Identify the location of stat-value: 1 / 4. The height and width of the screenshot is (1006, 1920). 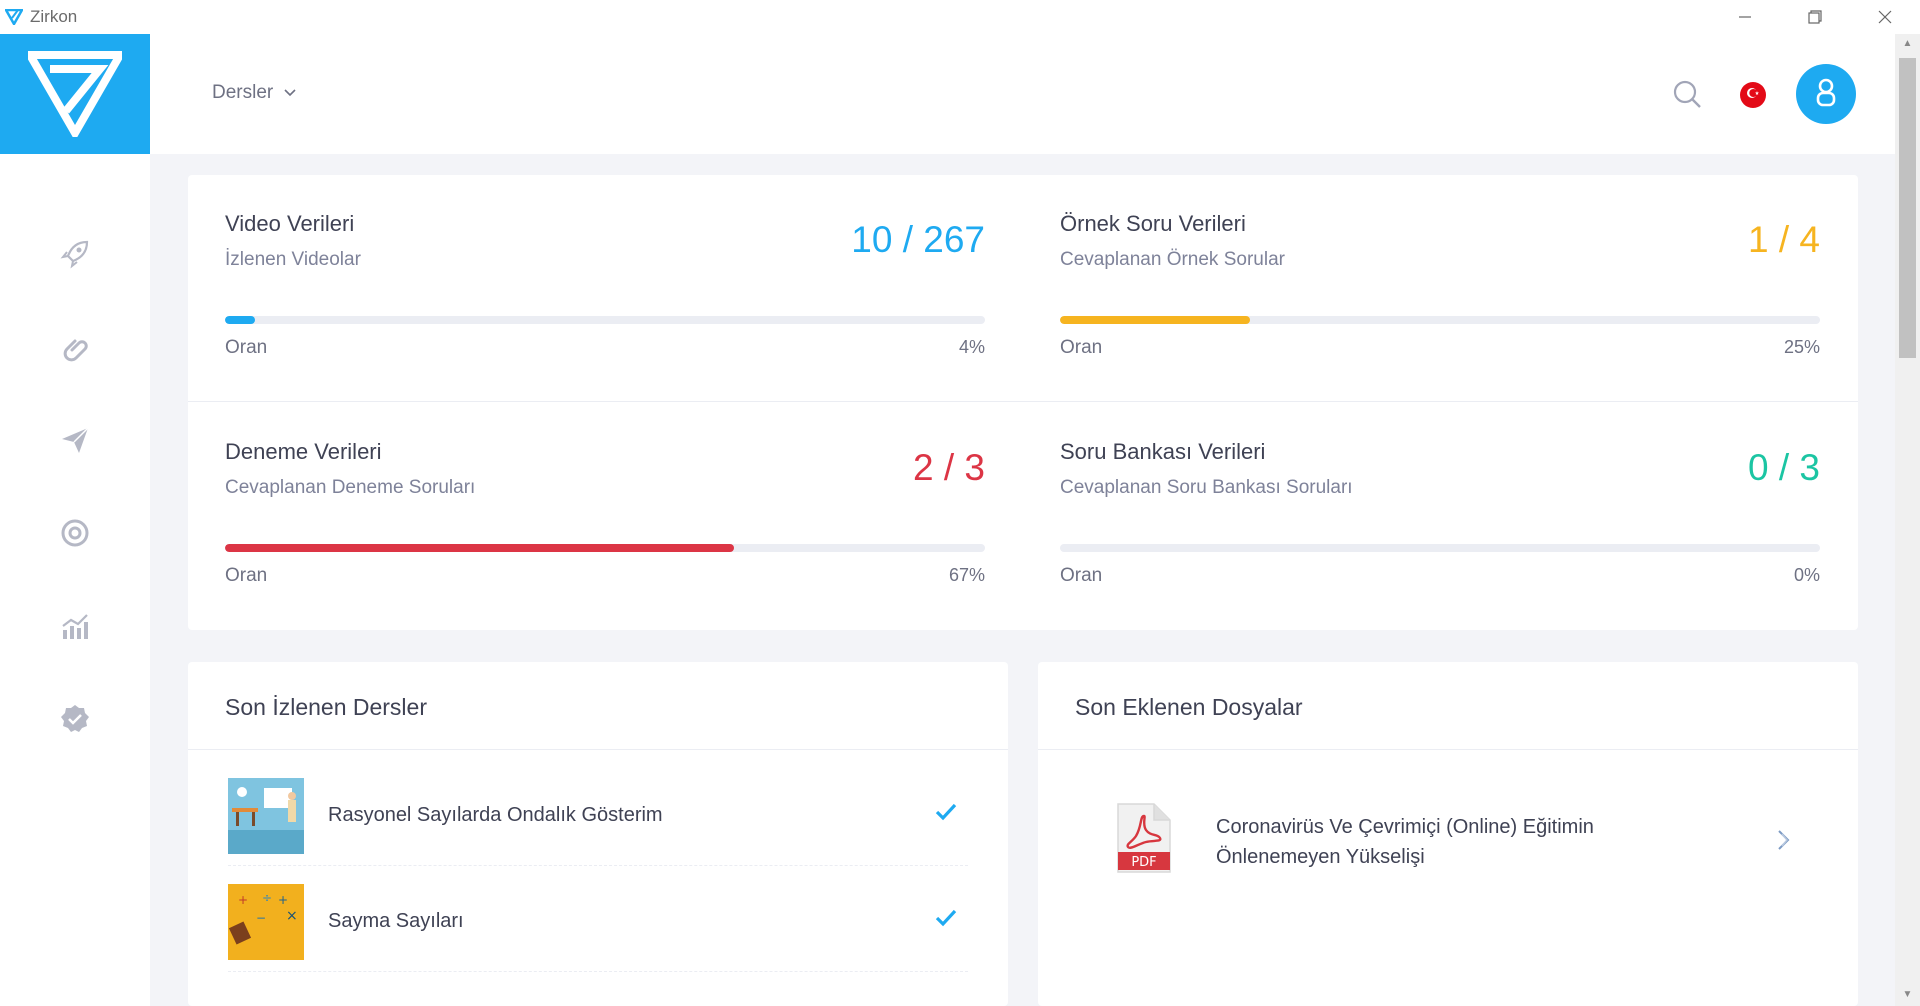
(1784, 239).